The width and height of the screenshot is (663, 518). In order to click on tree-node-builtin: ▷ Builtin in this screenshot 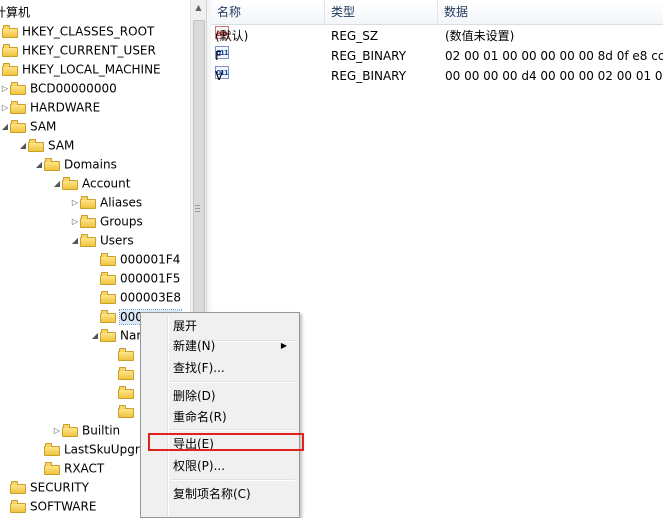, I will do `click(86, 430)`.